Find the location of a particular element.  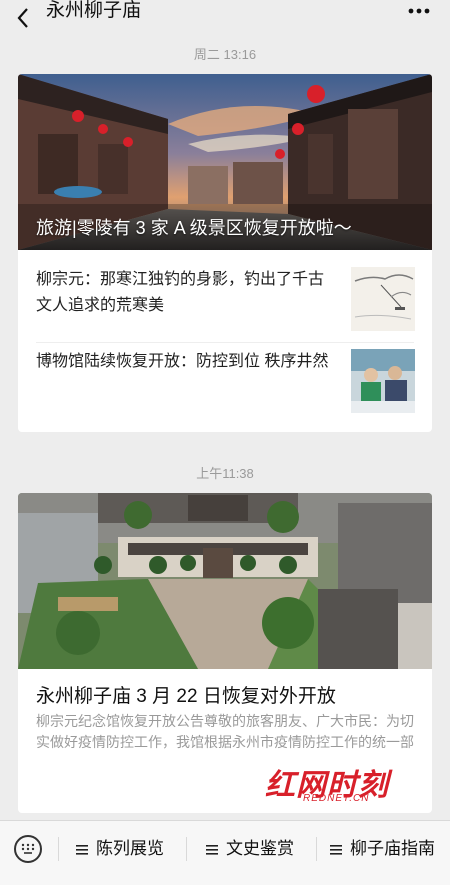

list-item: 博物馆陆续恢复开放：防控到位 秩序井然 is located at coordinates (234, 384).